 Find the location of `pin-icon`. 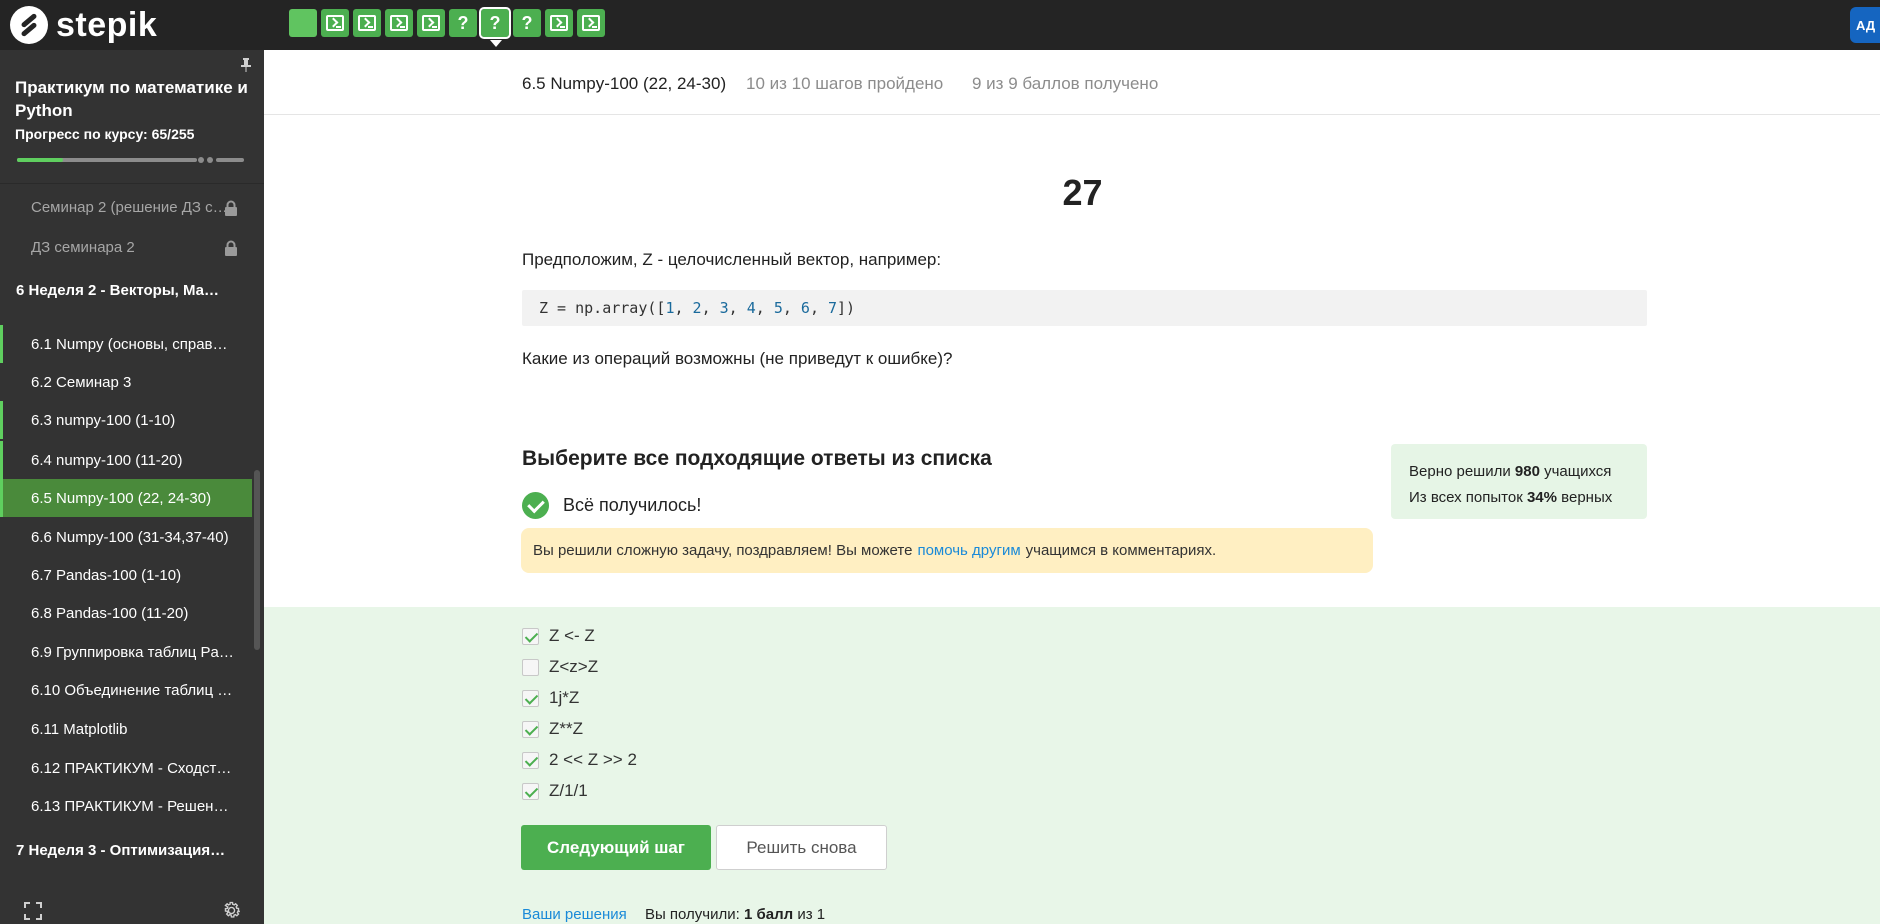

pin-icon is located at coordinates (246, 65).